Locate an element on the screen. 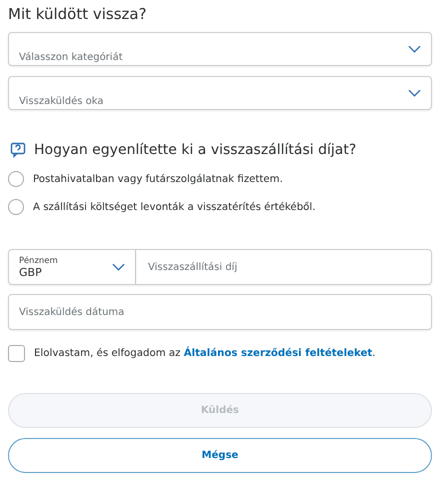 The height and width of the screenshot is (480, 439). radio-label: A szállítási költséget levonták a visszatérítés értékéből. is located at coordinates (174, 207).